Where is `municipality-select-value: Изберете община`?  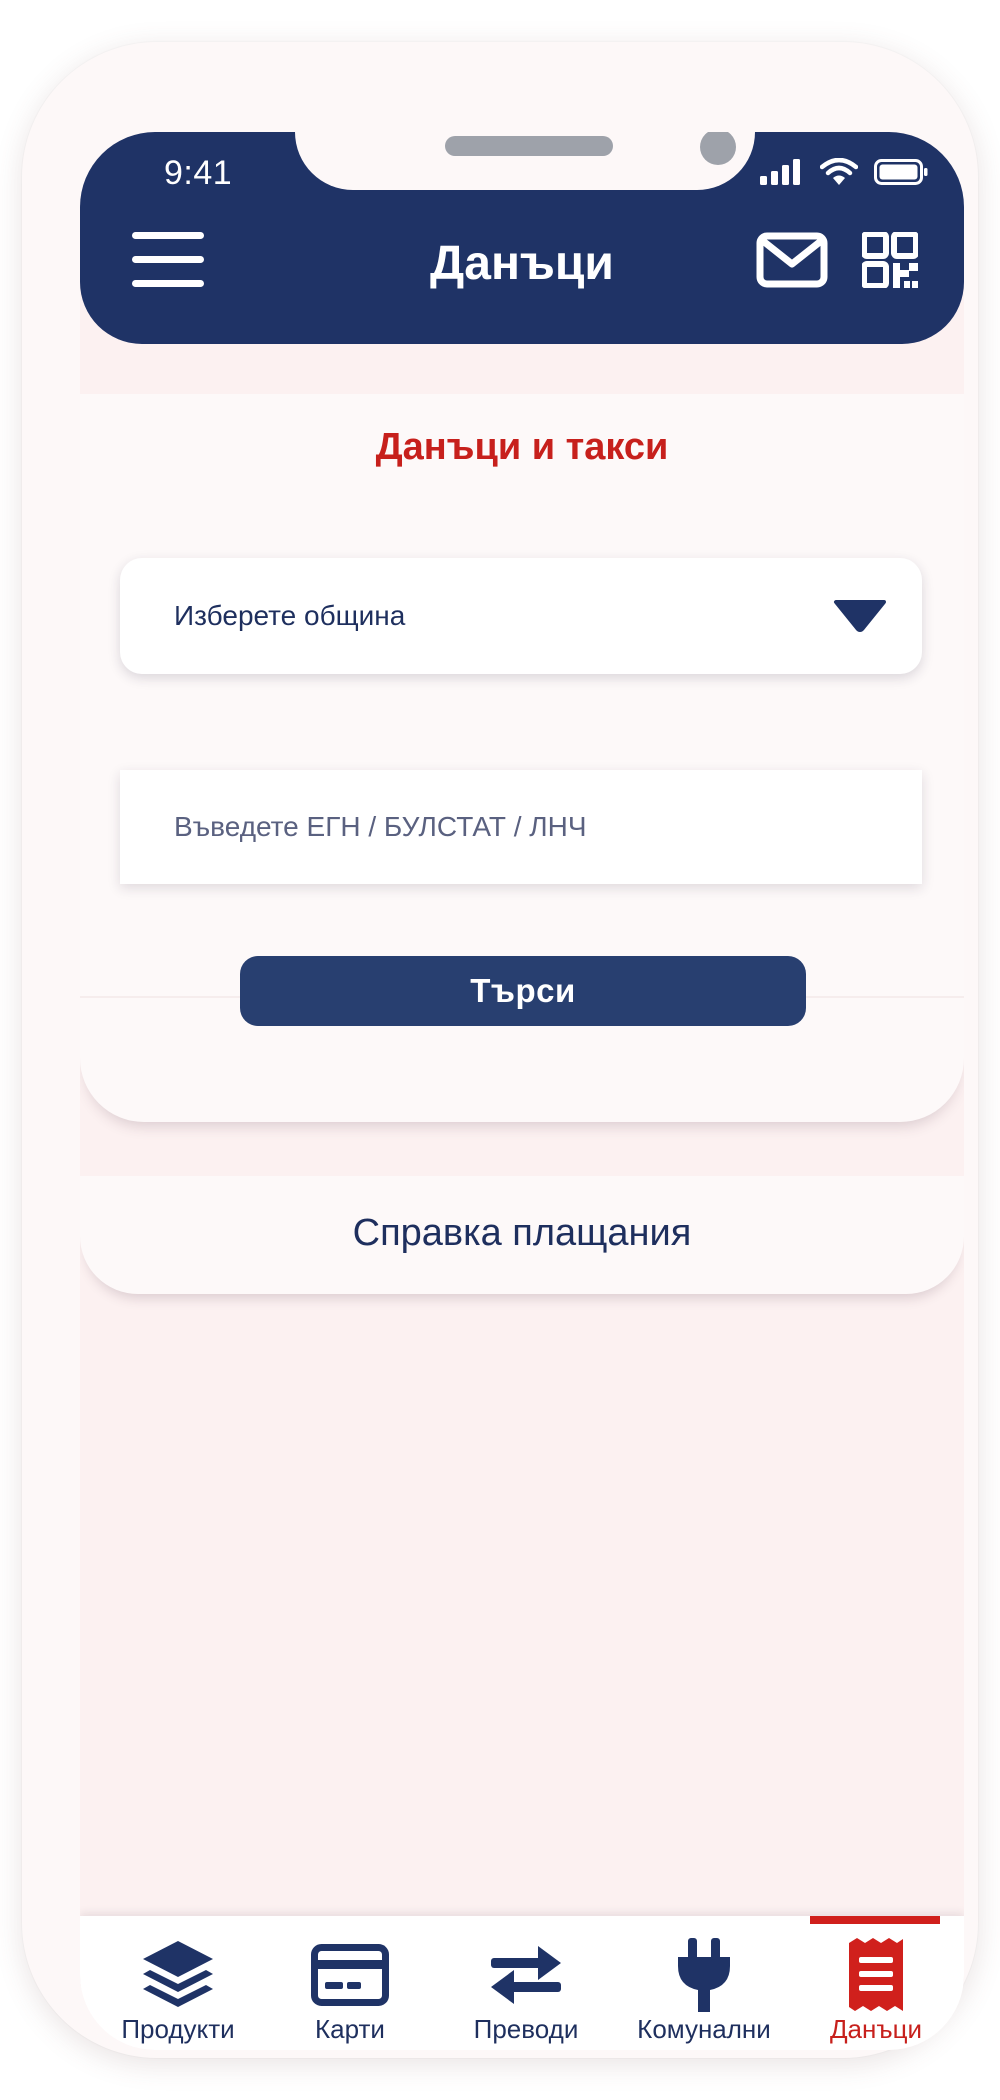 municipality-select-value: Изберете община is located at coordinates (290, 615).